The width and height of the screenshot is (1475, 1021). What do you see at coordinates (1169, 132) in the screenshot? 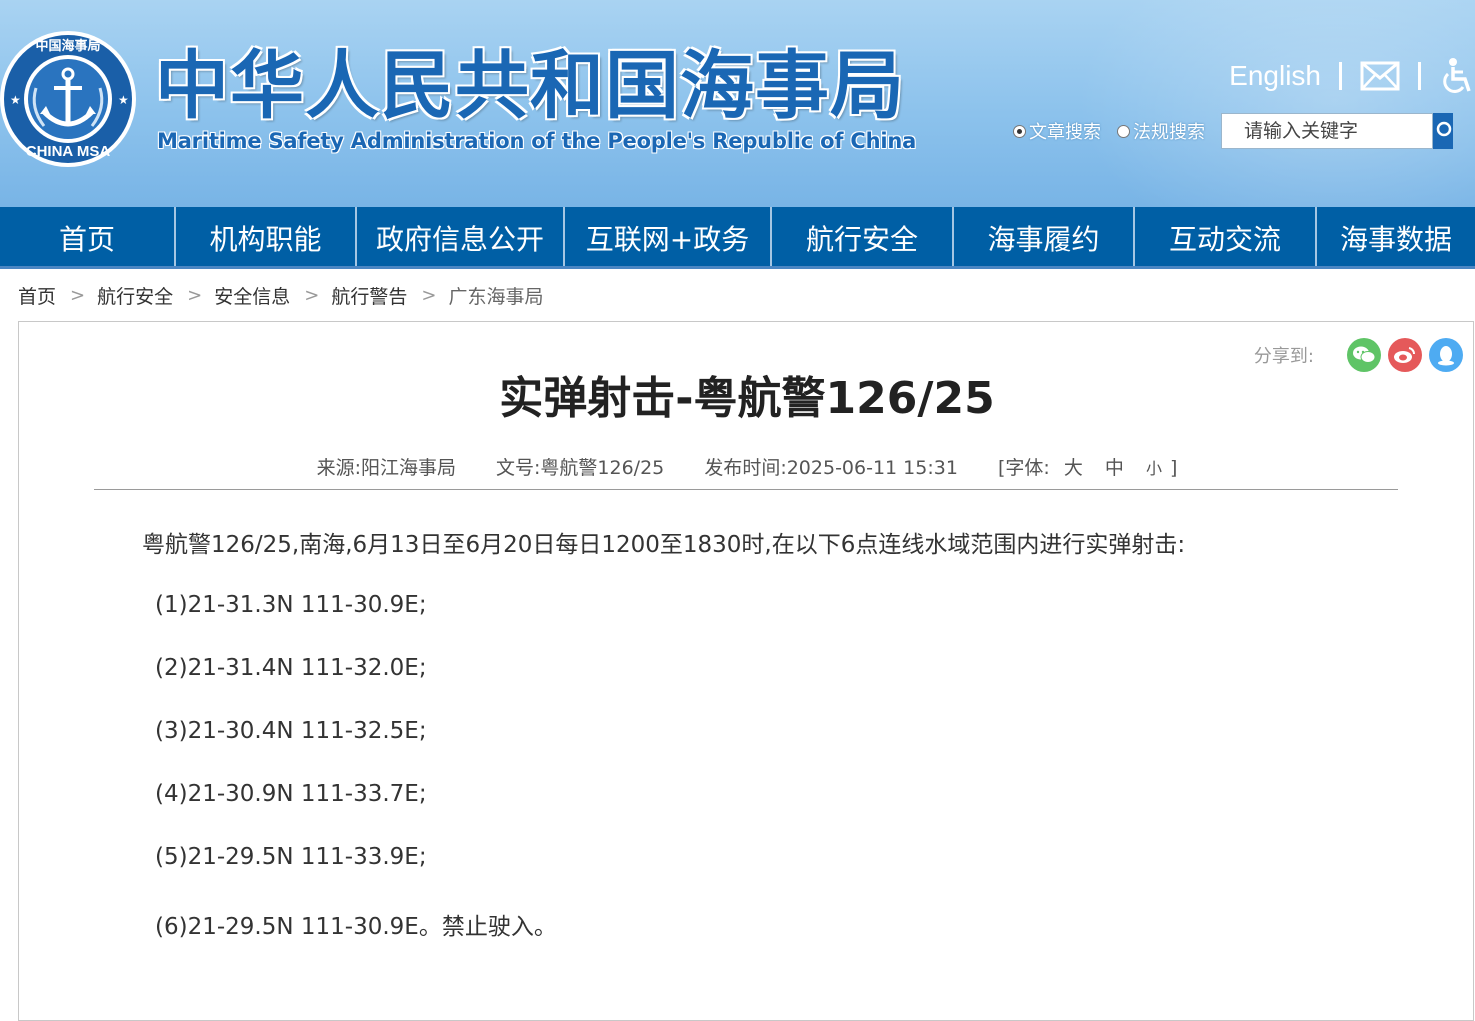
I see `radio-label: 法规搜索` at bounding box center [1169, 132].